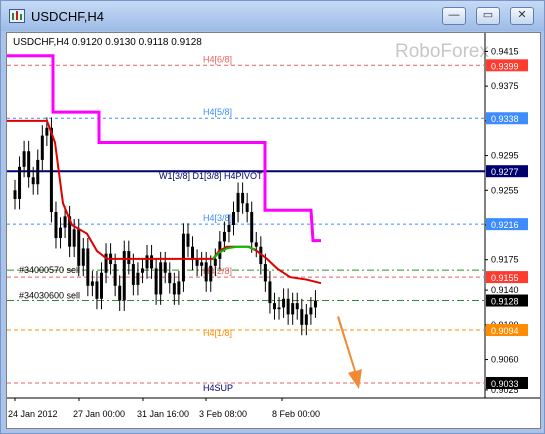  I want to click on restore-button: ▭, so click(488, 16).